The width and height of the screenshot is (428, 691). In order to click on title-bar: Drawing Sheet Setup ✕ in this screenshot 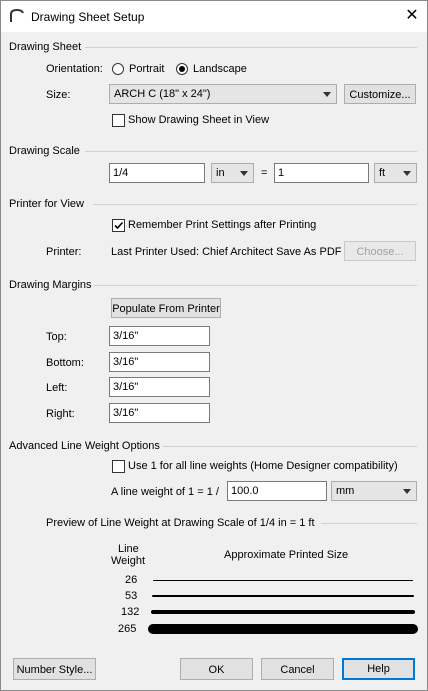, I will do `click(214, 16)`.